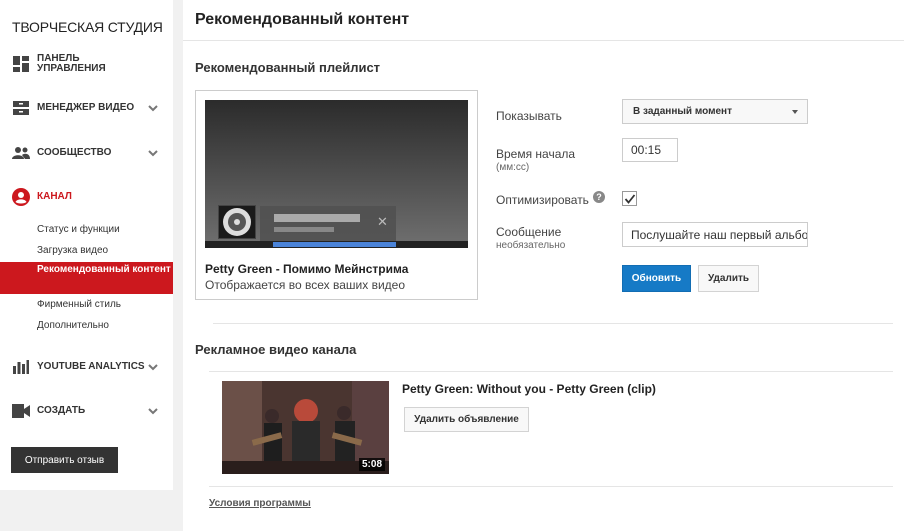 The width and height of the screenshot is (904, 531). What do you see at coordinates (795, 112) in the screenshot?
I see `dropdown-arrow-icon` at bounding box center [795, 112].